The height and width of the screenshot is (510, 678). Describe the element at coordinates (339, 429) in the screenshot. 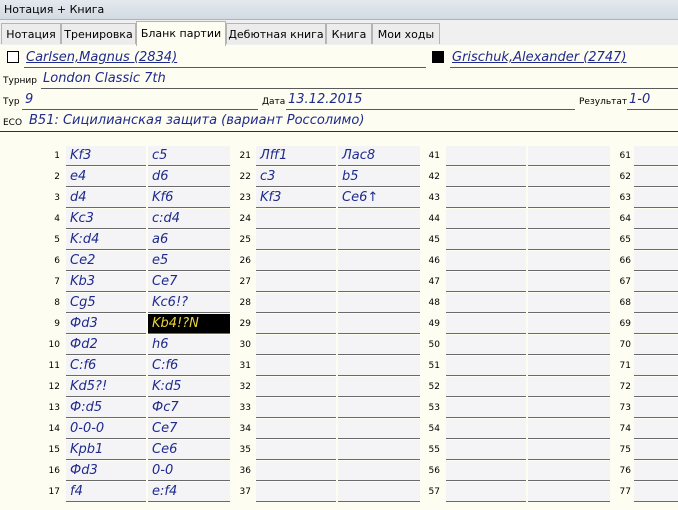

I see `move-row: 74` at that location.